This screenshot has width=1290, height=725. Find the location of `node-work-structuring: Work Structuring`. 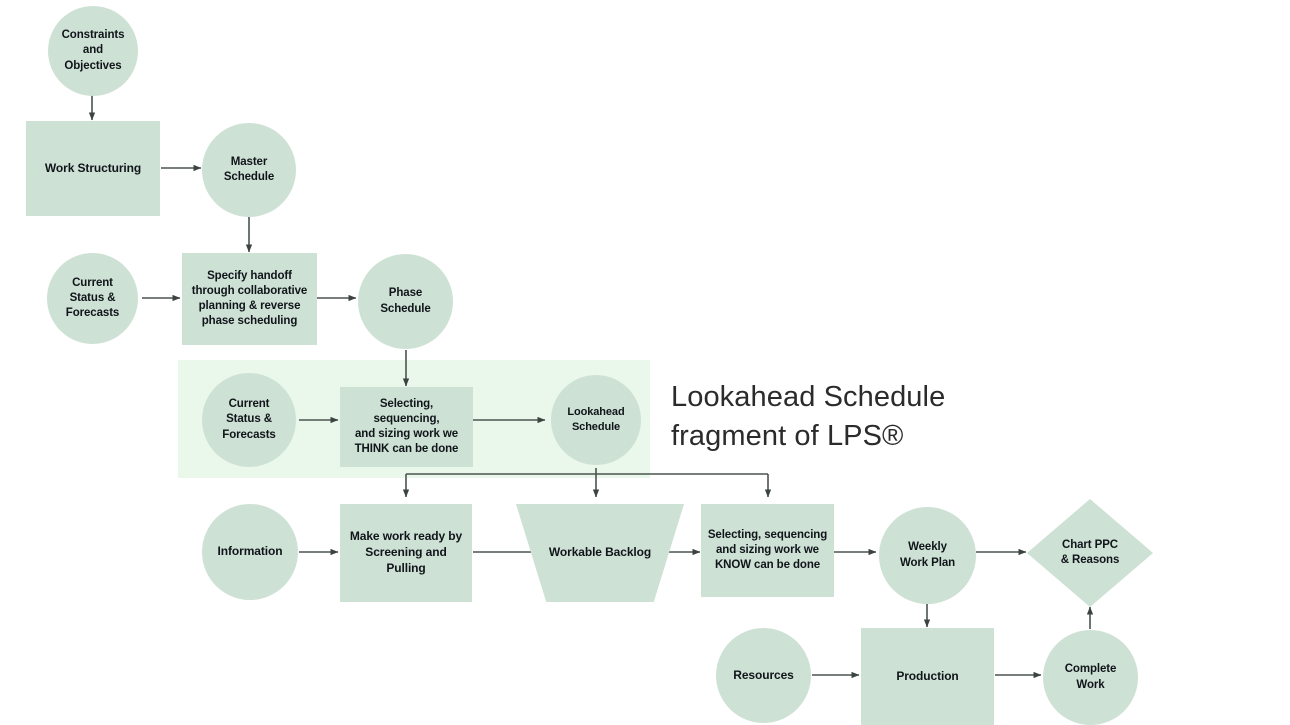

node-work-structuring: Work Structuring is located at coordinates (93, 168).